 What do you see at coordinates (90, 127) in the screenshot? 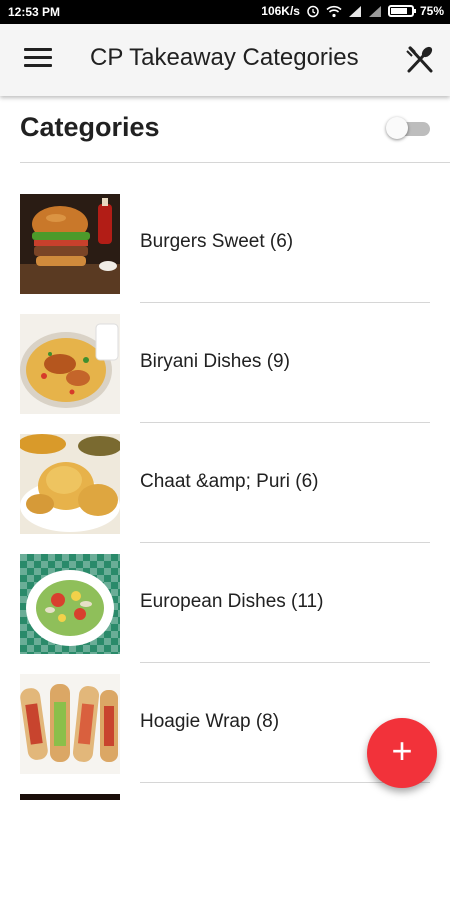
I see `page-title: Categories` at bounding box center [90, 127].